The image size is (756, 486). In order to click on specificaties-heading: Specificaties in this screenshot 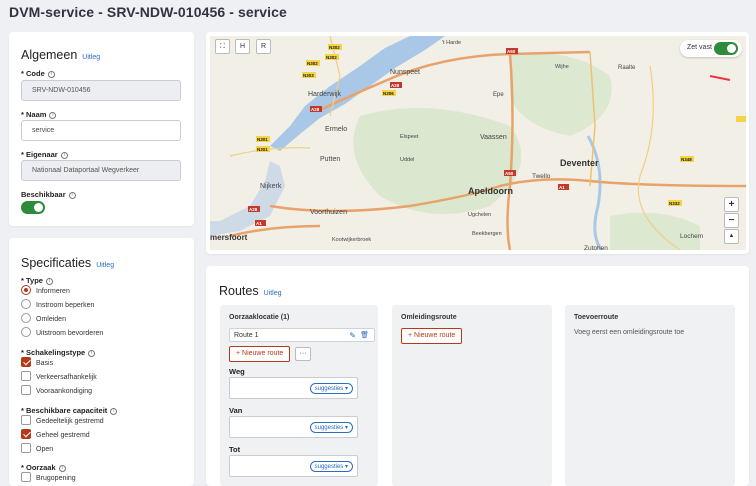, I will do `click(56, 263)`.